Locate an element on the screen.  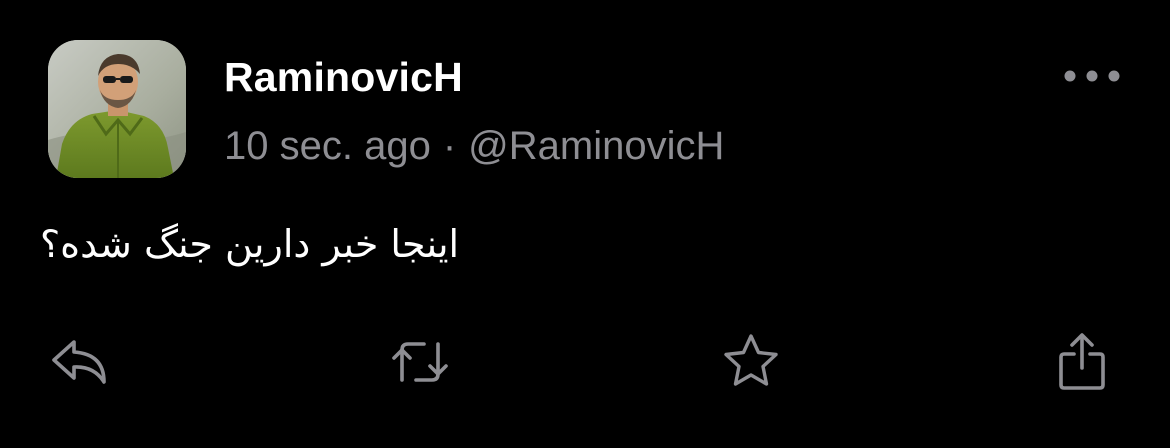
star-icon is located at coordinates (751, 360).